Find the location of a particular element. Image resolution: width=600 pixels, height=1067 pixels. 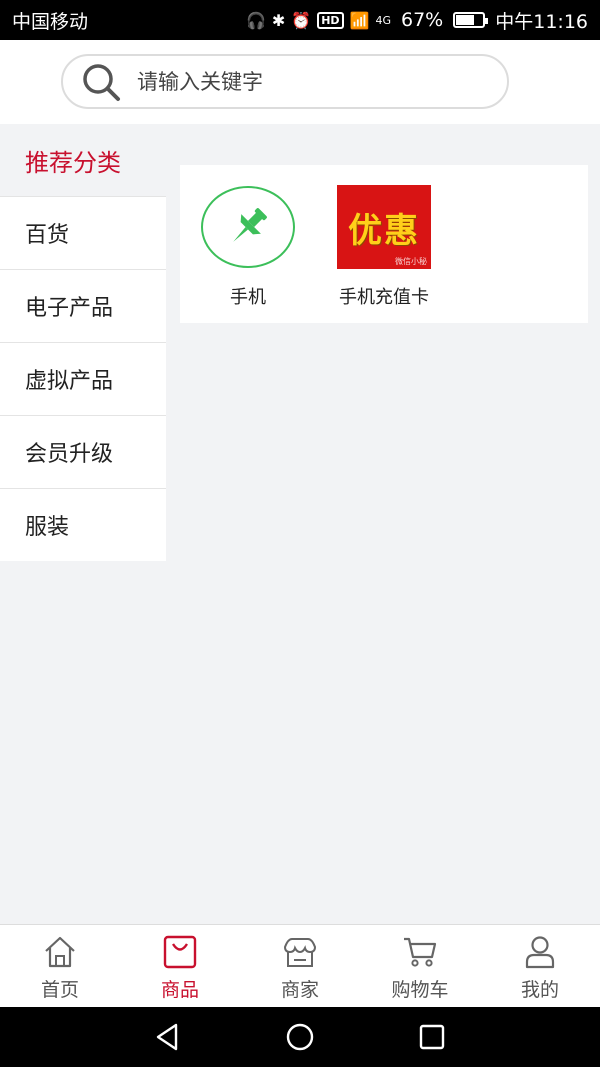

status-icons: 🎧 ✱ ⏰ HD 📶 4G 67% 中午11:16 is located at coordinates (417, 20).